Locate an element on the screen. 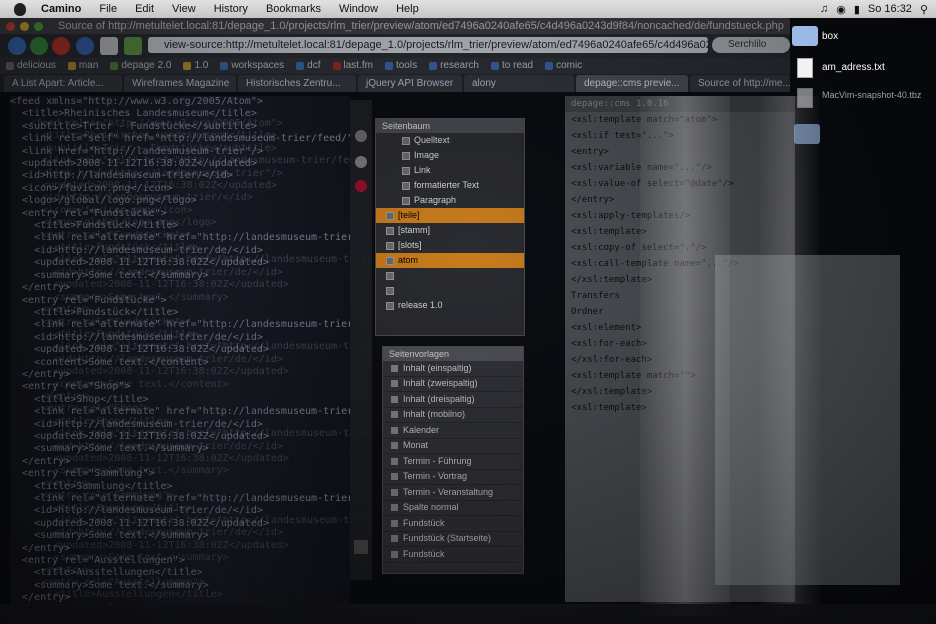 The height and width of the screenshot is (624, 936). template-list-item: Inhalt (dreispaltig) is located at coordinates (453, 400).